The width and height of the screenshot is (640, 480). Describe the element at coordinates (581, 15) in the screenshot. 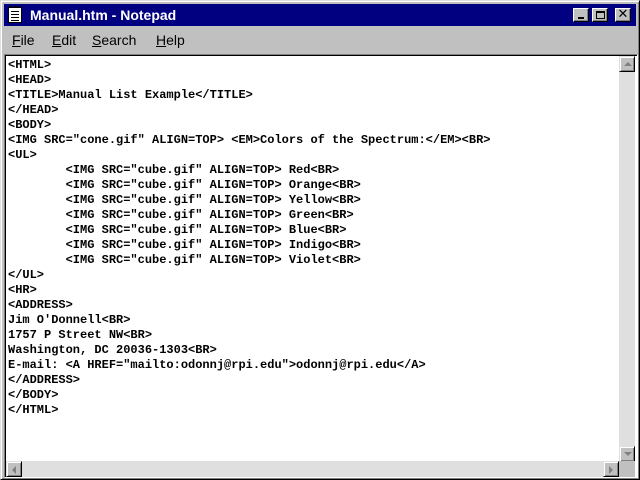

I see `minimize-button` at that location.